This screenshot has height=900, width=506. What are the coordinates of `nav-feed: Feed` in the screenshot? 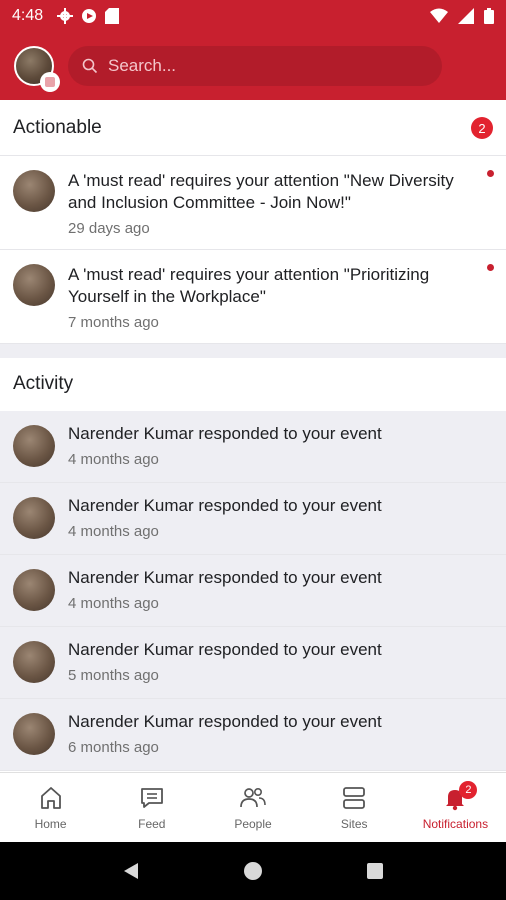 It's located at (151, 807).